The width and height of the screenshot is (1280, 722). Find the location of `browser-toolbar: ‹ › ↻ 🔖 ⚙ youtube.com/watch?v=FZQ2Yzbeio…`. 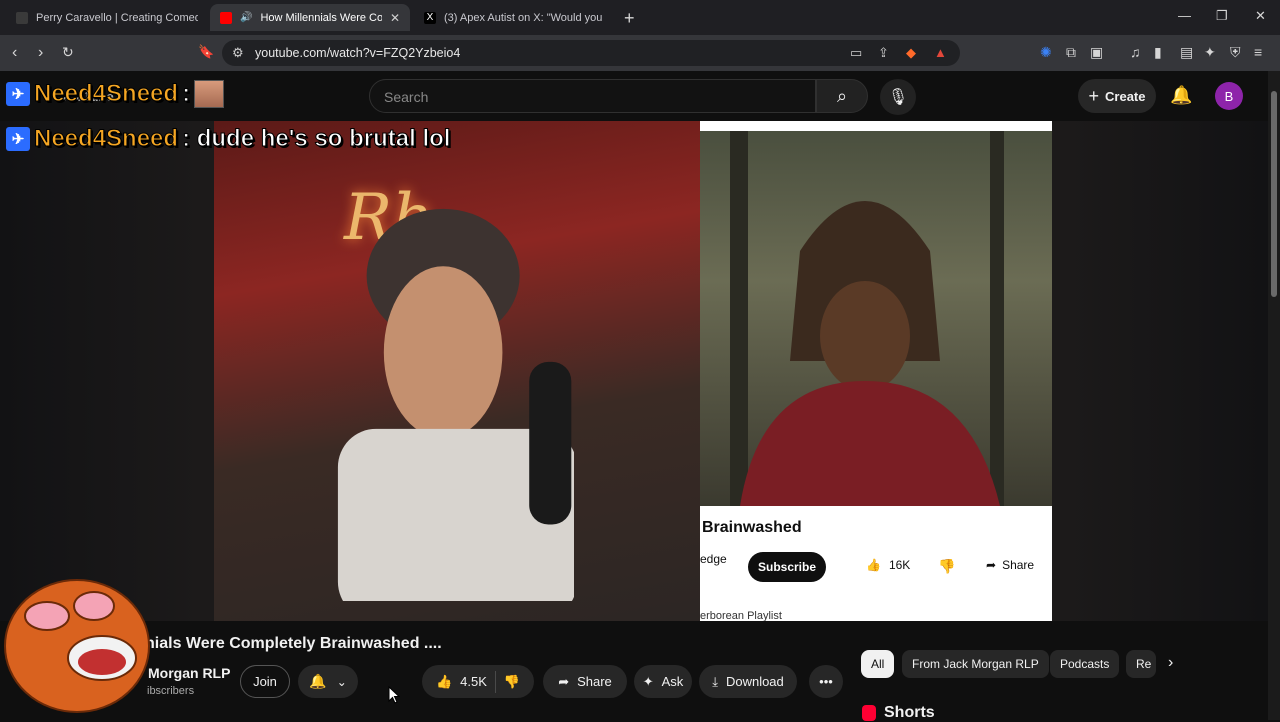

browser-toolbar: ‹ › ↻ 🔖 ⚙ youtube.com/watch?v=FZQ2Yzbeio… is located at coordinates (640, 53).